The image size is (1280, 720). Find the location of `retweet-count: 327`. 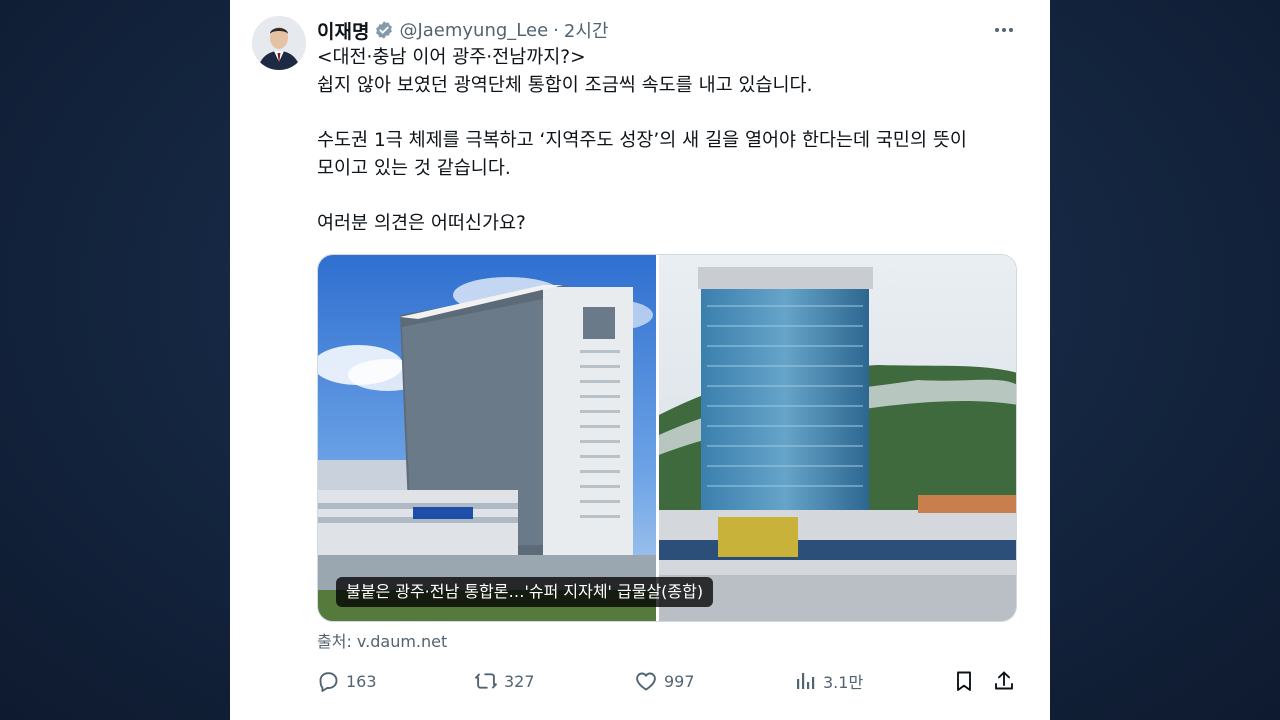

retweet-count: 327 is located at coordinates (519, 681).